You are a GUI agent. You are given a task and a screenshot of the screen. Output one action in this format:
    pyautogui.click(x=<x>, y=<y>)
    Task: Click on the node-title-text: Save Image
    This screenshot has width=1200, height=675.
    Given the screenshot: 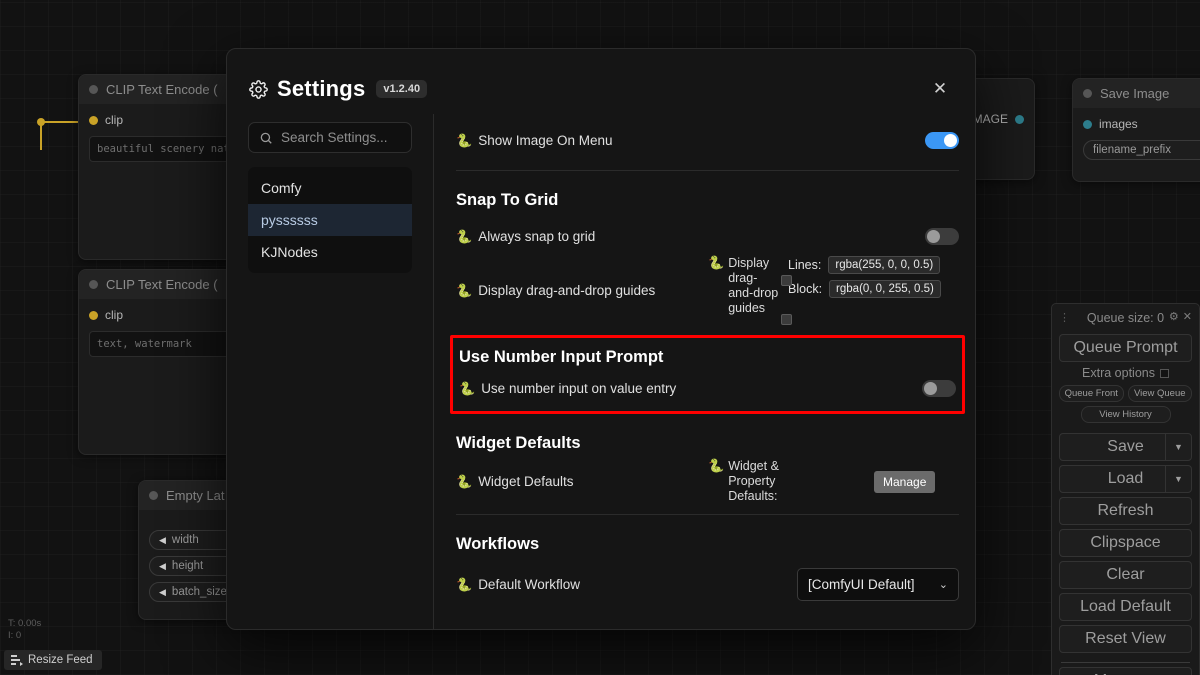 What is the action you would take?
    pyautogui.click(x=1135, y=93)
    